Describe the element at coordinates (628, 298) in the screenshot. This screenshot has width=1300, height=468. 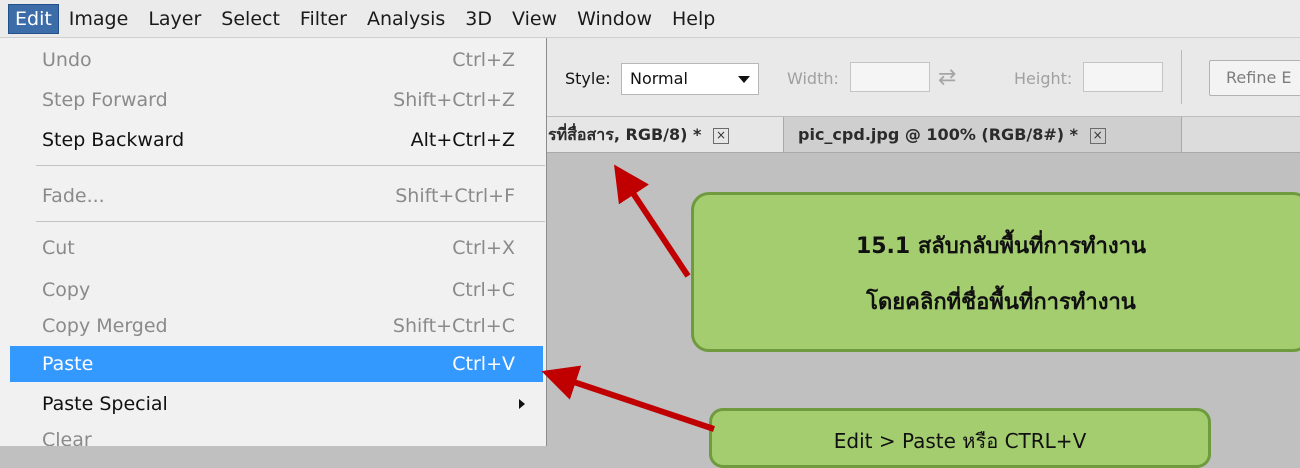
I see `annotation-arrows` at that location.